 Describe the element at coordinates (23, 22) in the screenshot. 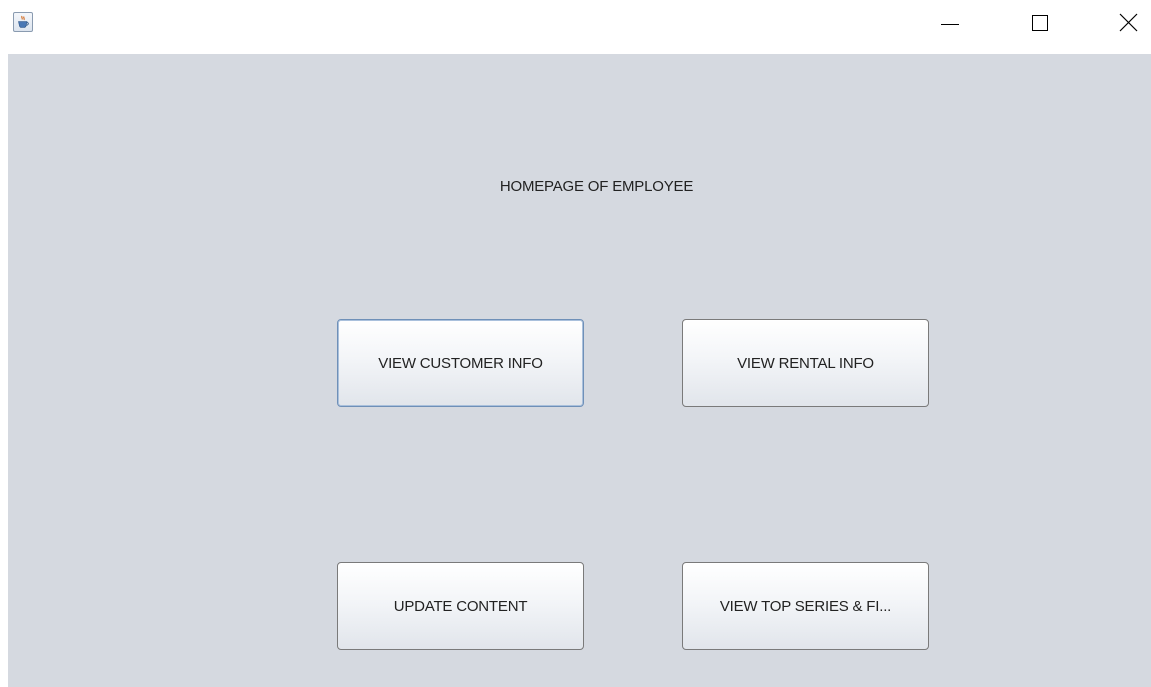

I see `java-coffee-cup-icon` at that location.